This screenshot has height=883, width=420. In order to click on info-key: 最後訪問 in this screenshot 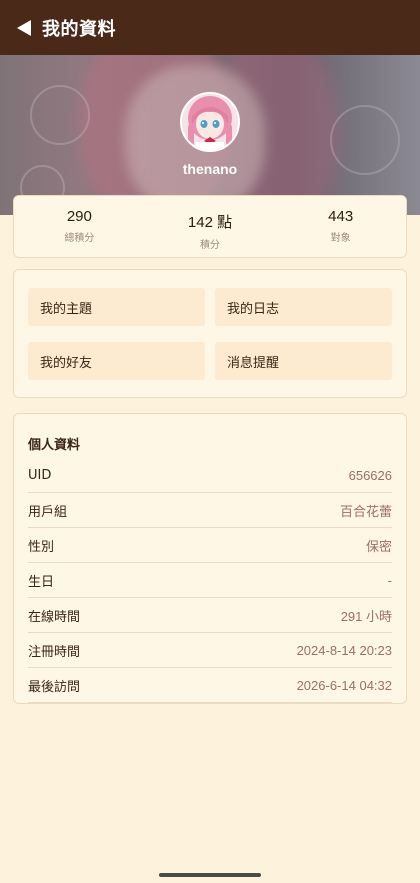, I will do `click(54, 687)`.